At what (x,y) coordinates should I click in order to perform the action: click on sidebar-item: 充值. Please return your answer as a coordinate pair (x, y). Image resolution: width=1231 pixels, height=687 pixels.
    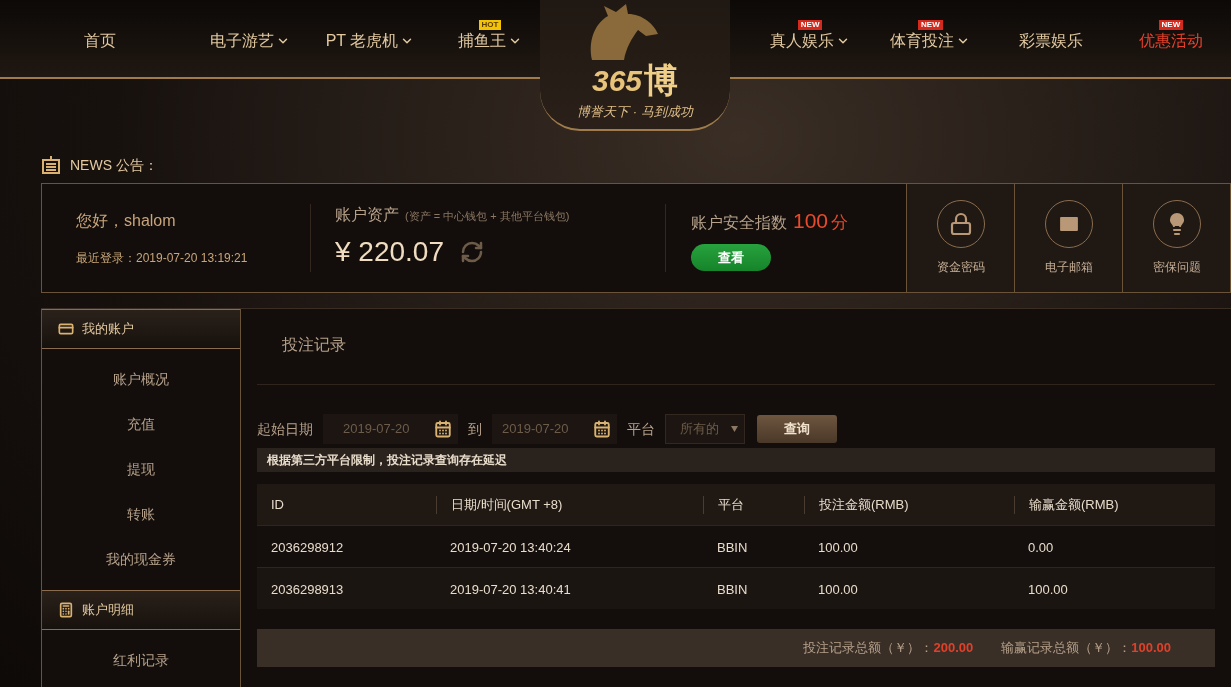
    Looking at the image, I should click on (141, 424).